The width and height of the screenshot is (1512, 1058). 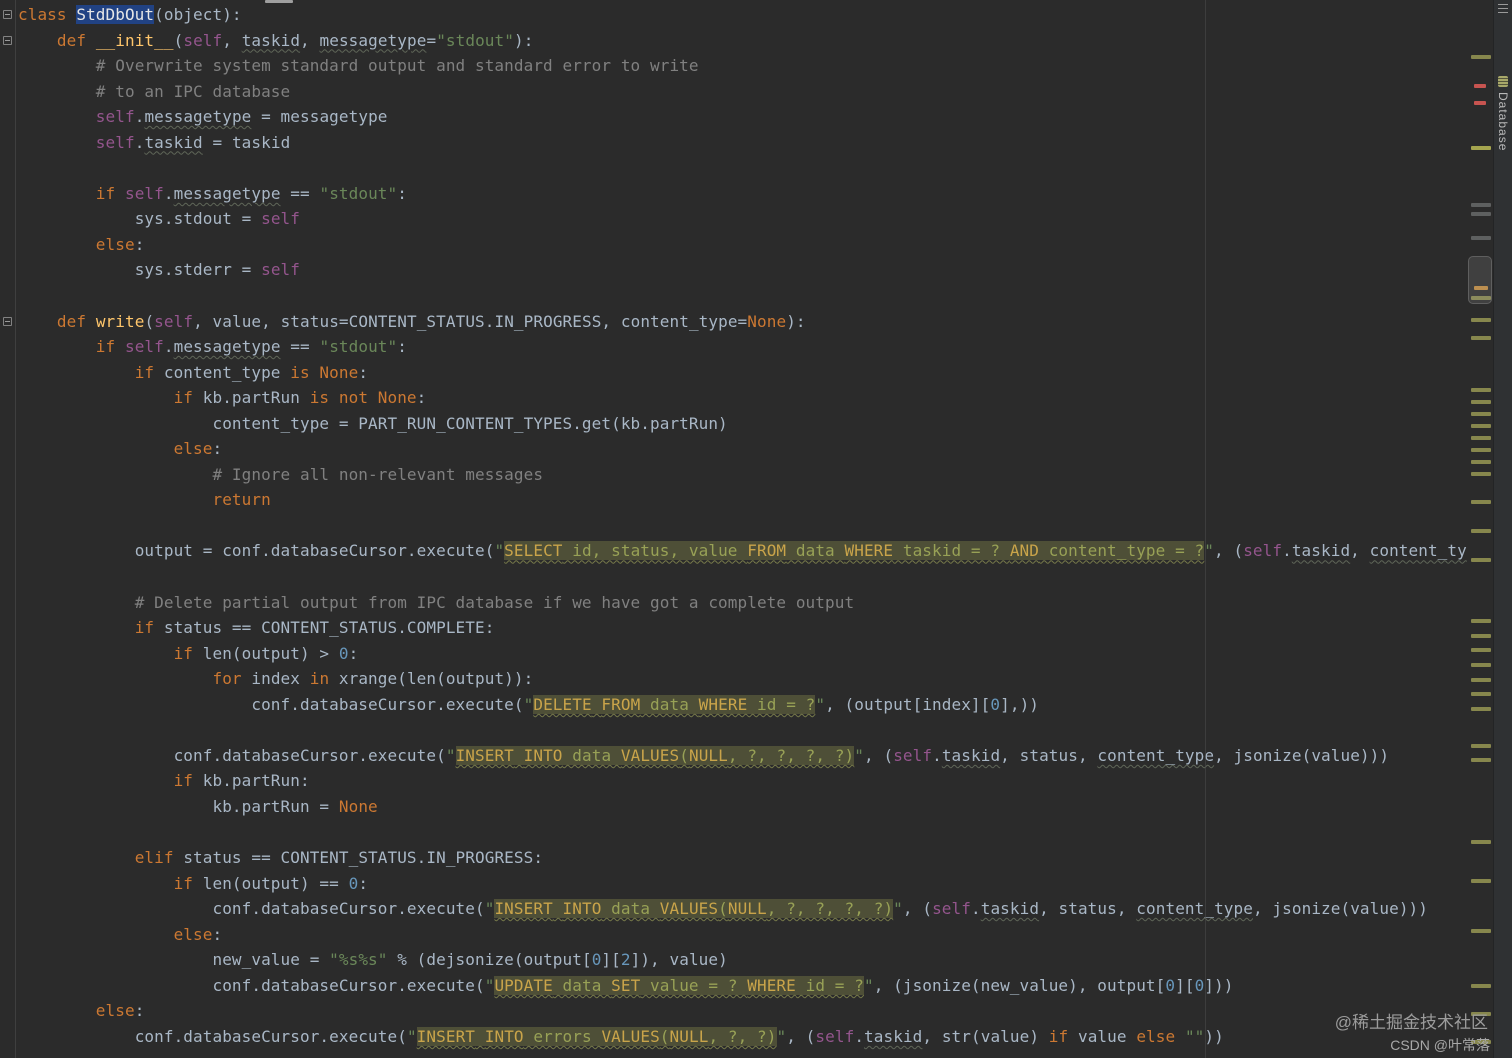 What do you see at coordinates (756, 219) in the screenshot?
I see `code-line: sys.stdout = self` at bounding box center [756, 219].